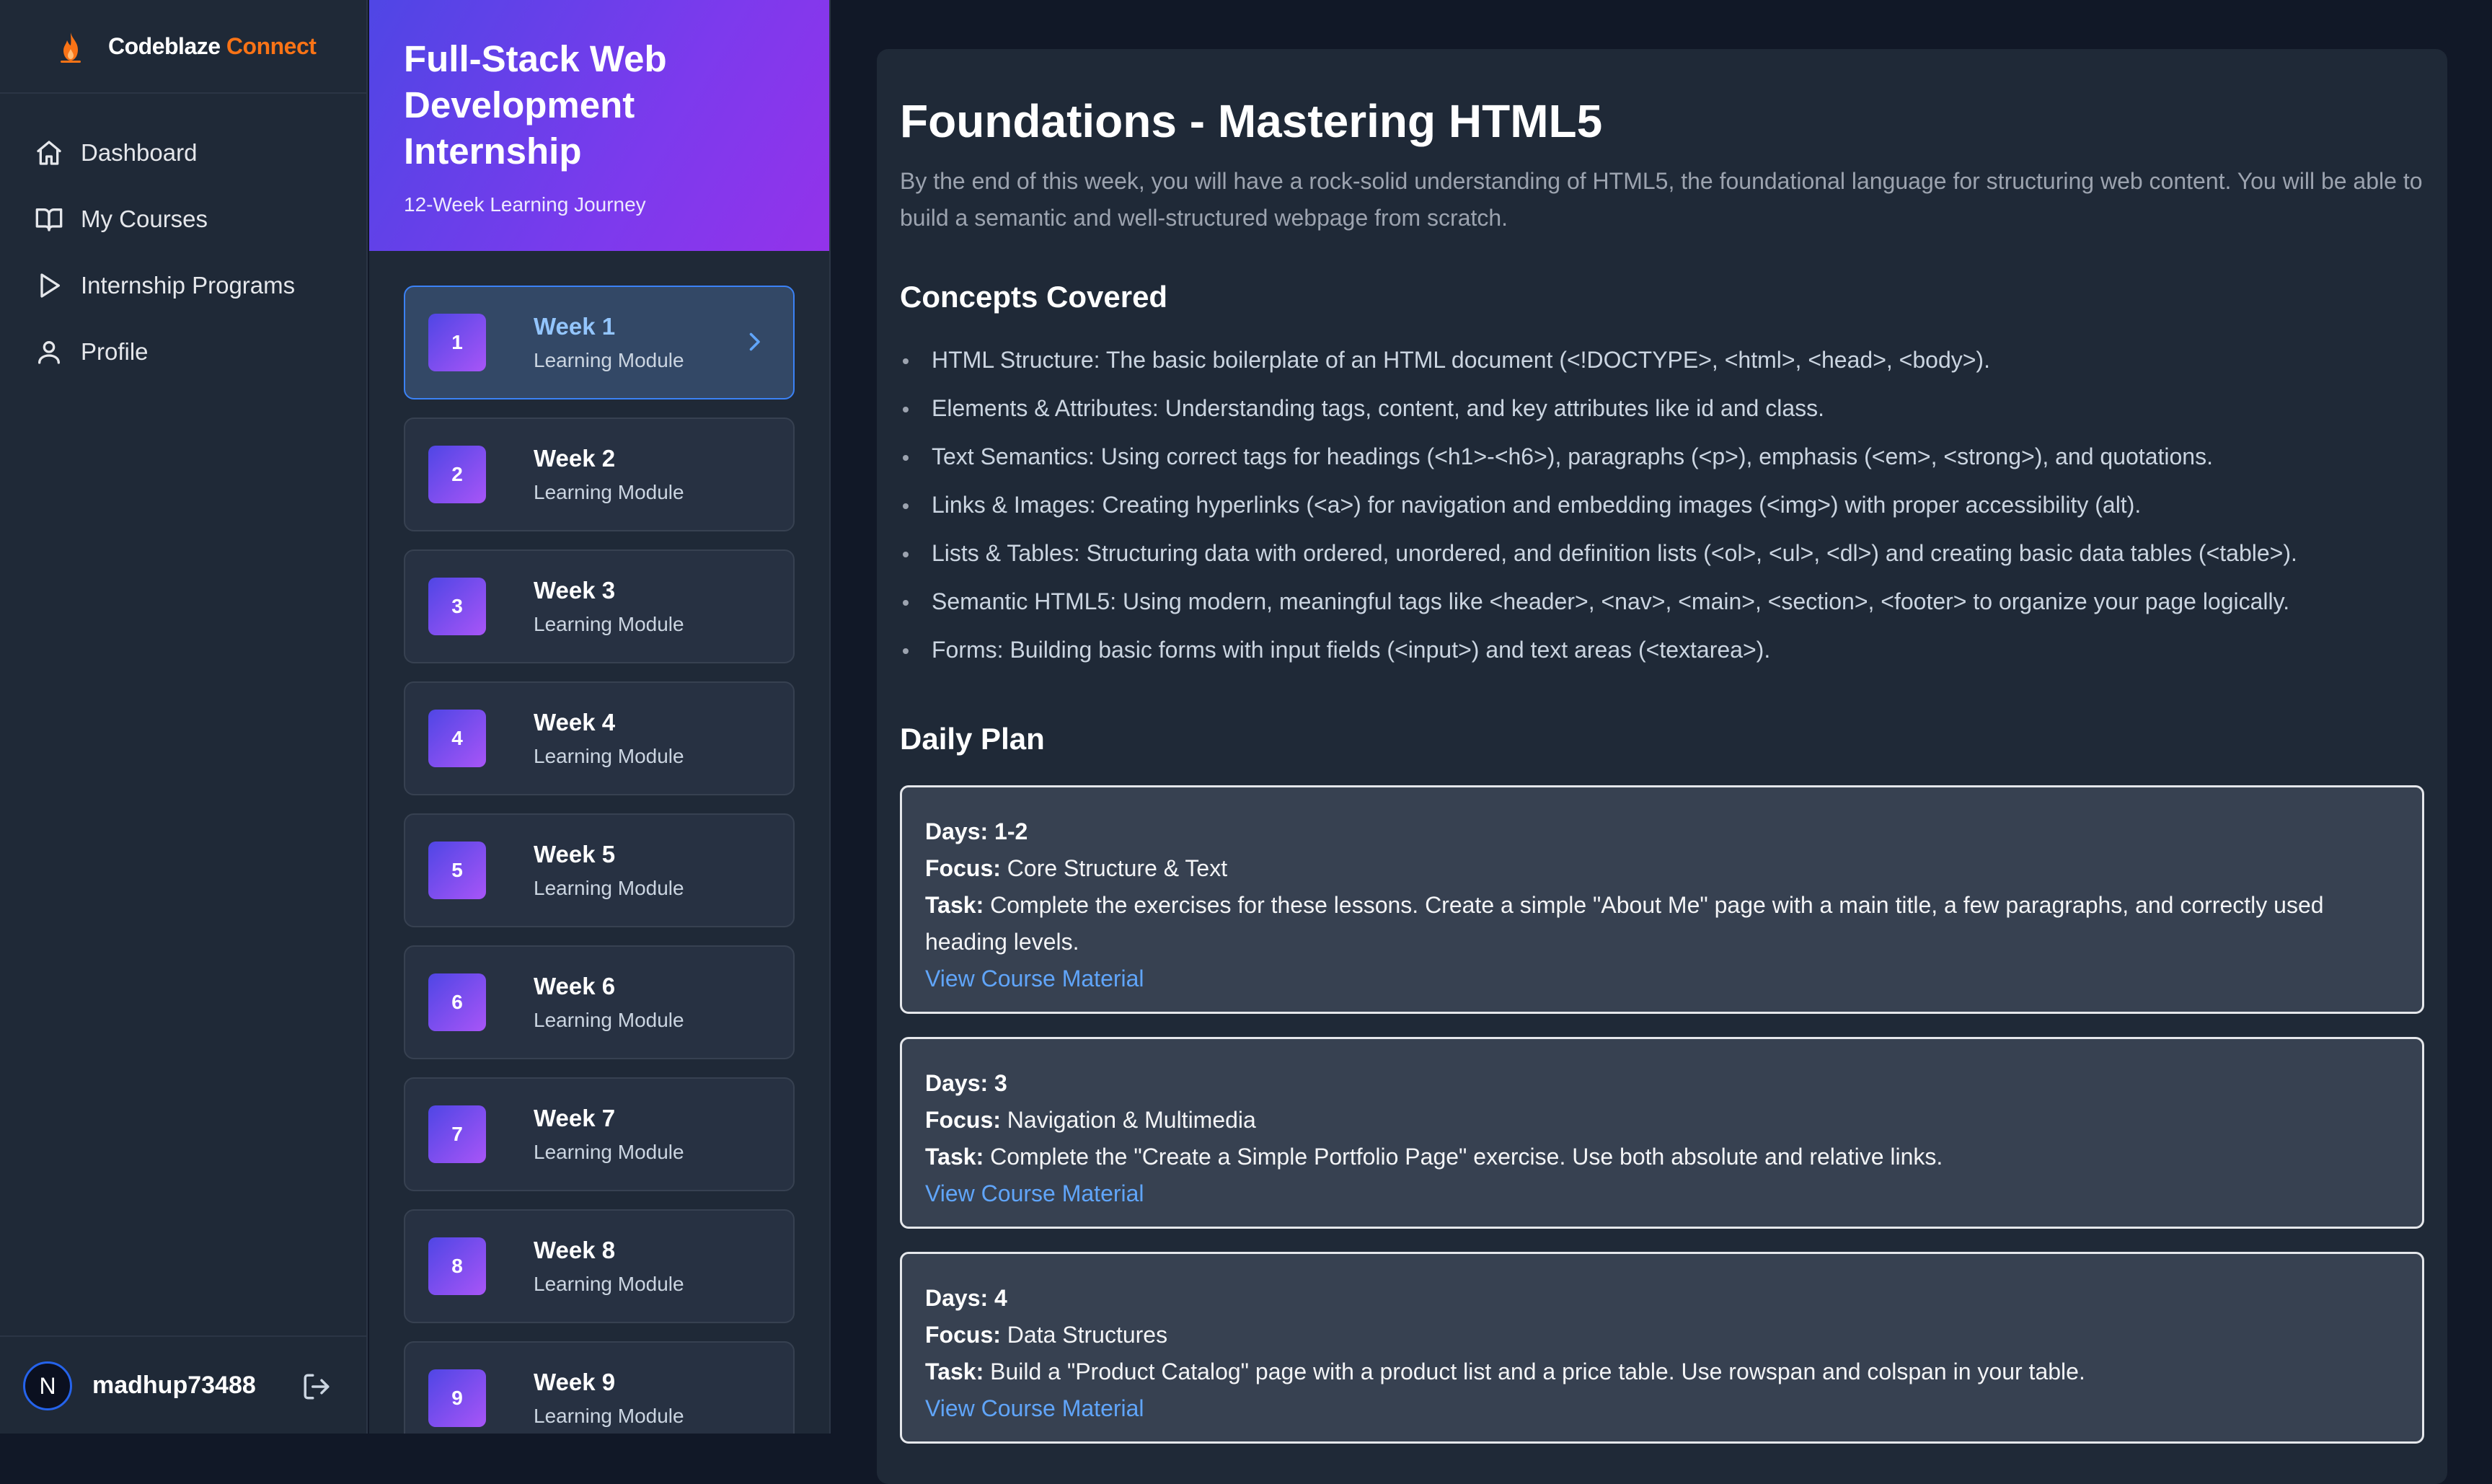 The image size is (2492, 1484). Describe the element at coordinates (599, 1002) in the screenshot. I see `week-card-6: 6 Week 6 Learning Module` at that location.